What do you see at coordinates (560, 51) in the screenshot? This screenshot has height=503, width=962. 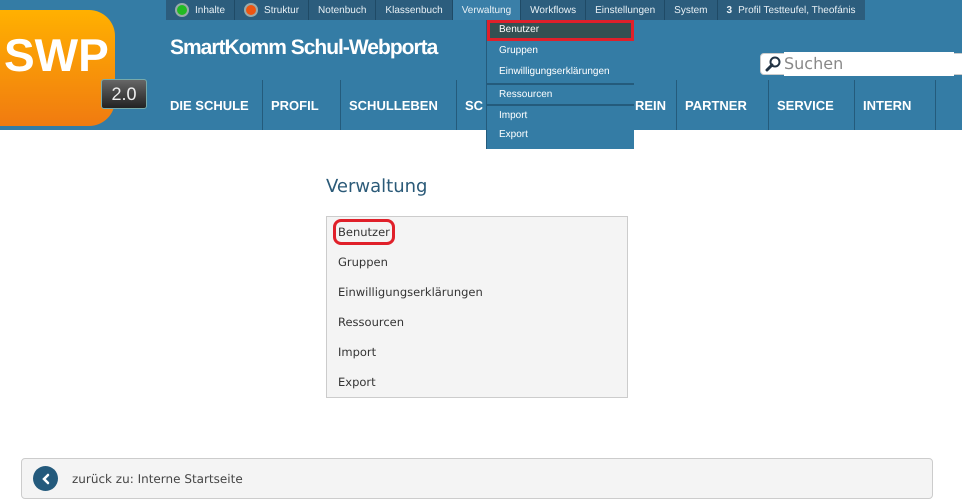 I see `dropdown-item: Gruppen` at bounding box center [560, 51].